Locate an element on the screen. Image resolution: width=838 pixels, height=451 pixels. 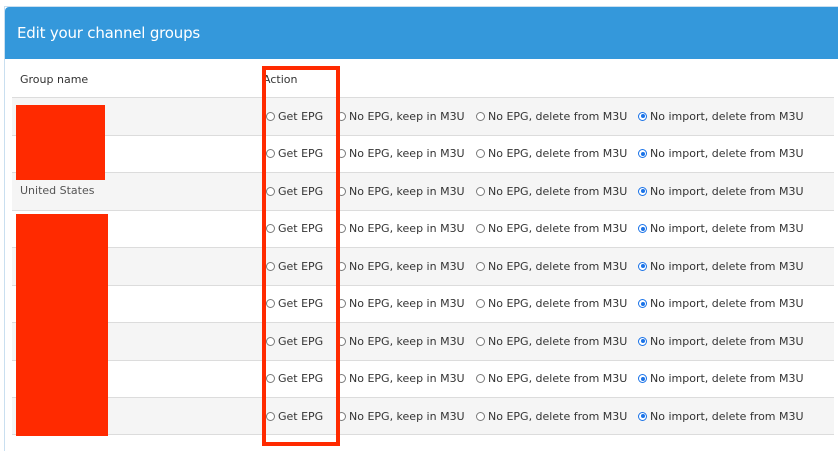
panel-title: Edit your channel groups is located at coordinates (109, 33).